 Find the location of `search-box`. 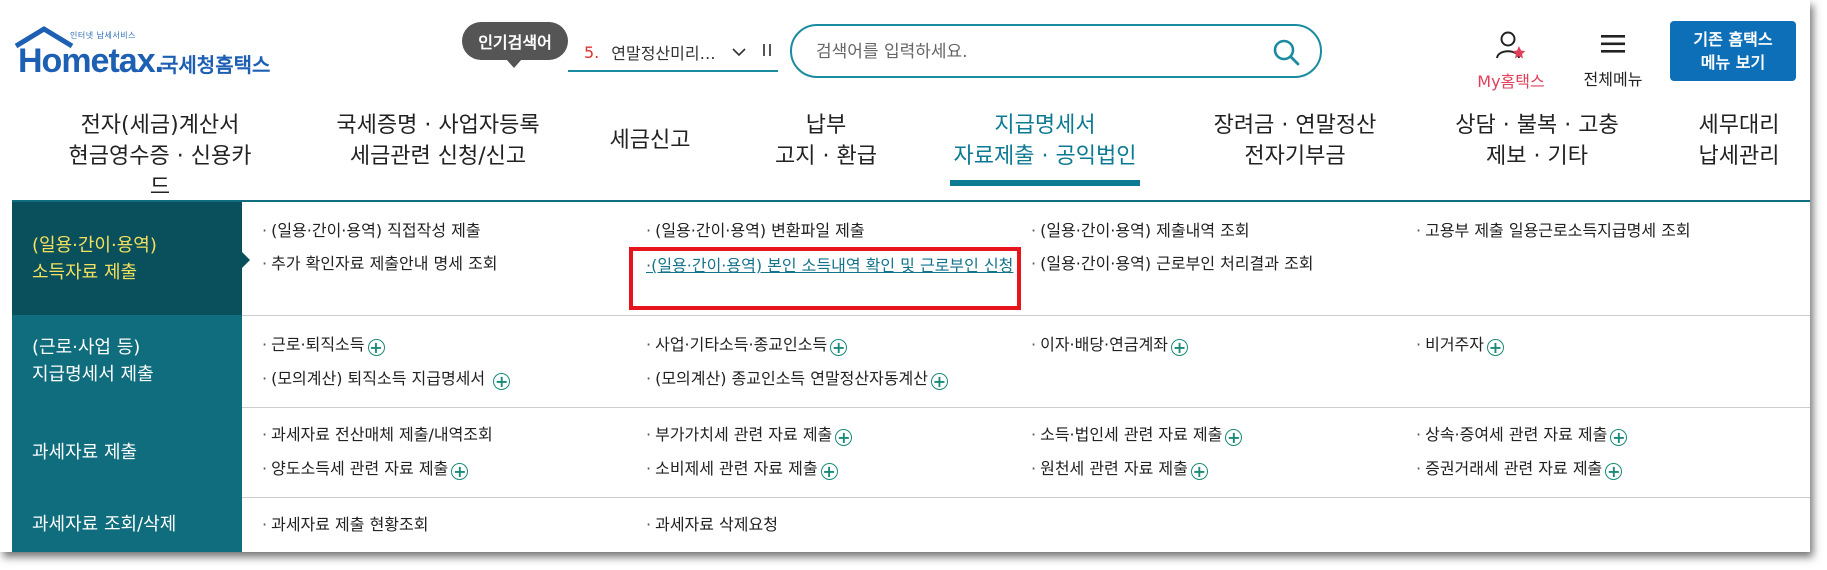

search-box is located at coordinates (1056, 51).